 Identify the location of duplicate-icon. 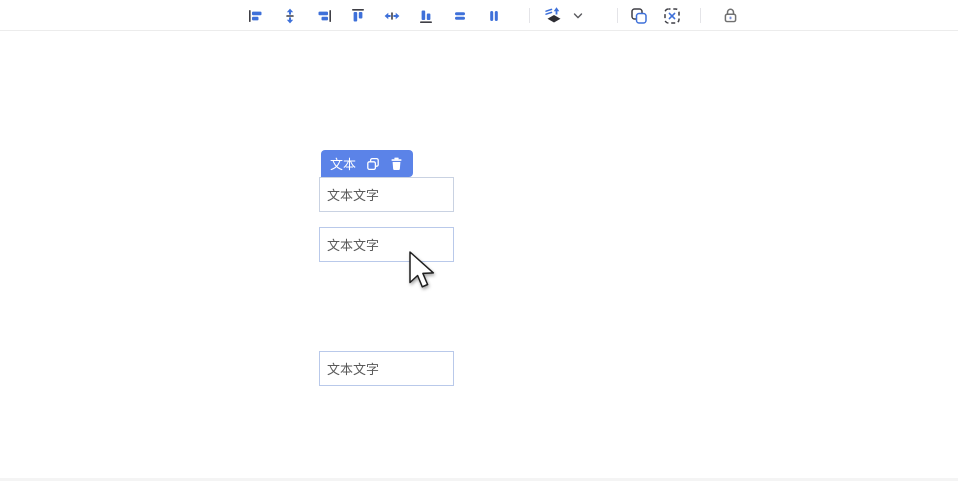
(639, 16).